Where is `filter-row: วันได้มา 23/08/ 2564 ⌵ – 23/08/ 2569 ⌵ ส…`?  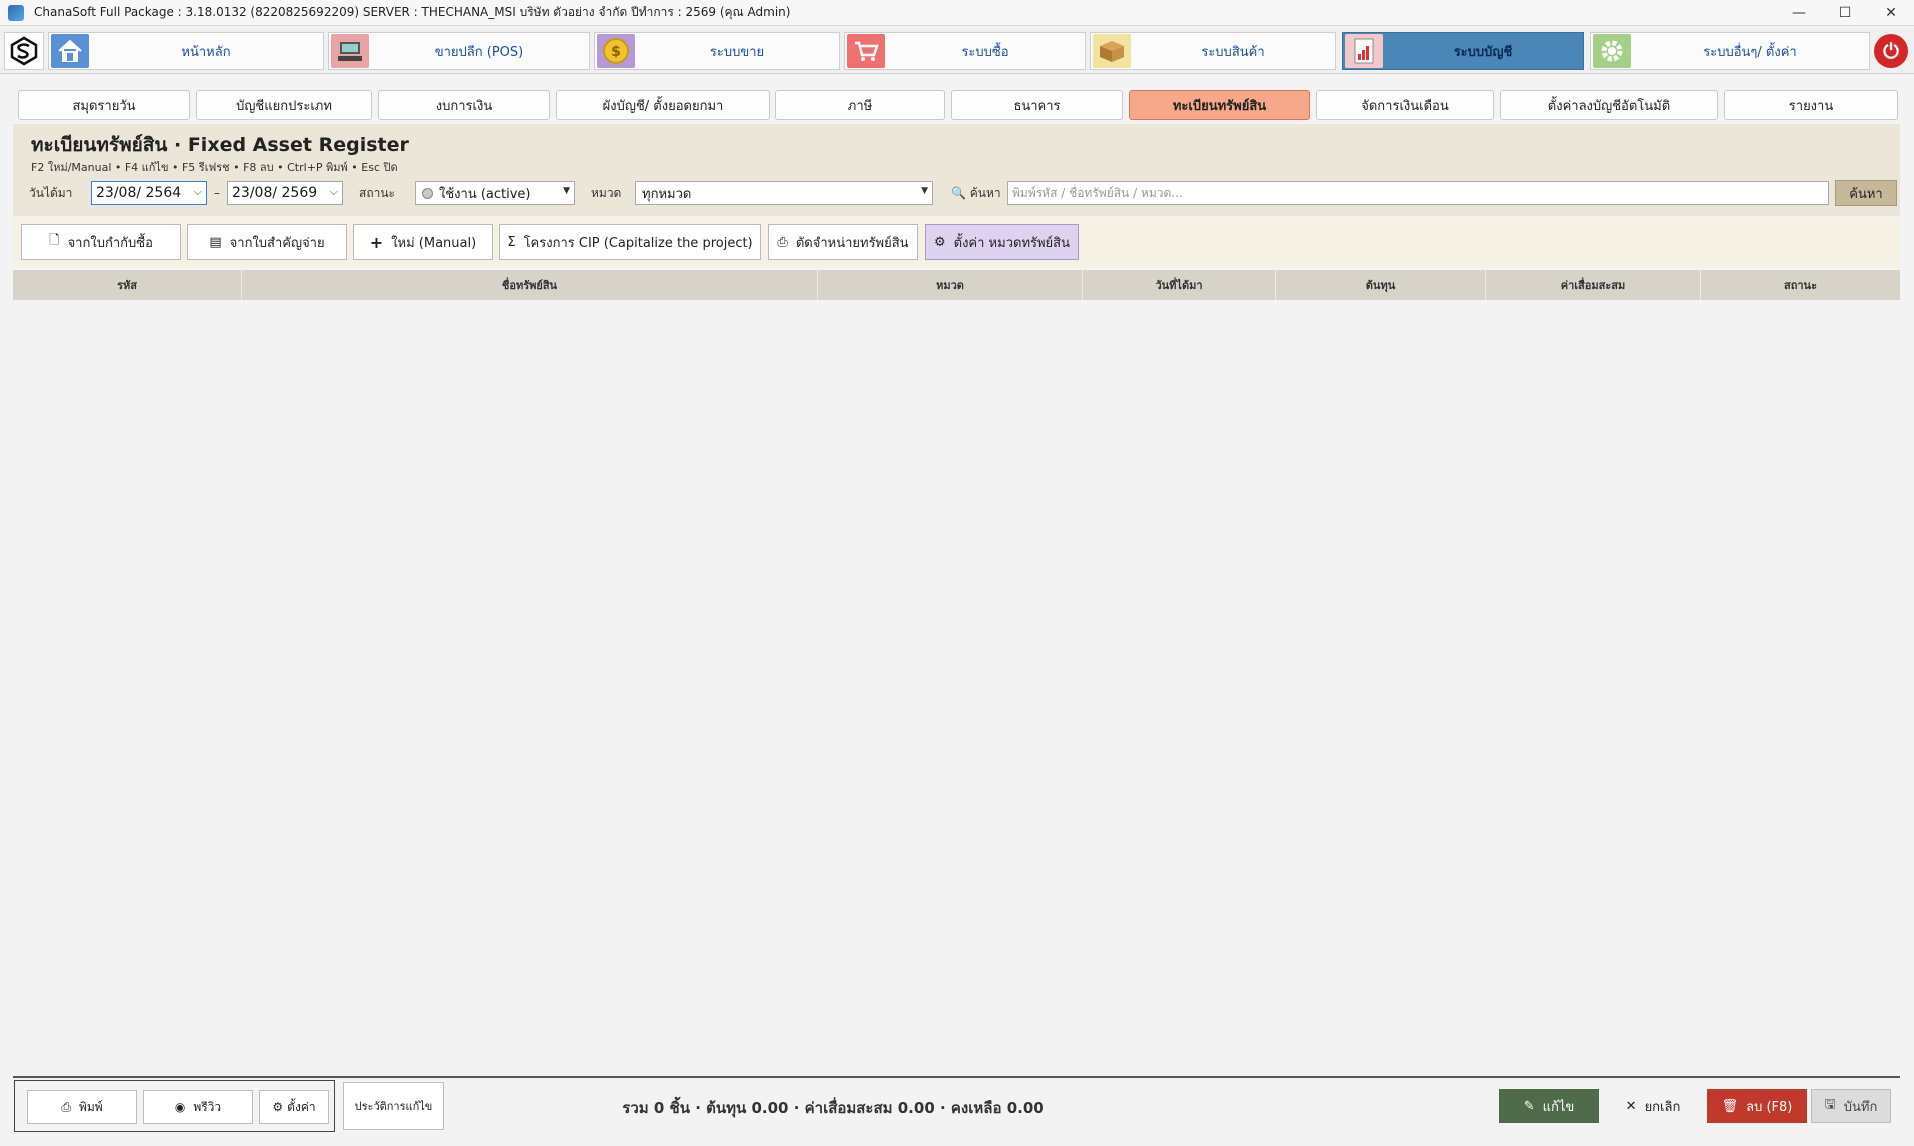 filter-row: วันได้มา 23/08/ 2564 ⌵ – 23/08/ 2569 ⌵ ส… is located at coordinates (963, 193).